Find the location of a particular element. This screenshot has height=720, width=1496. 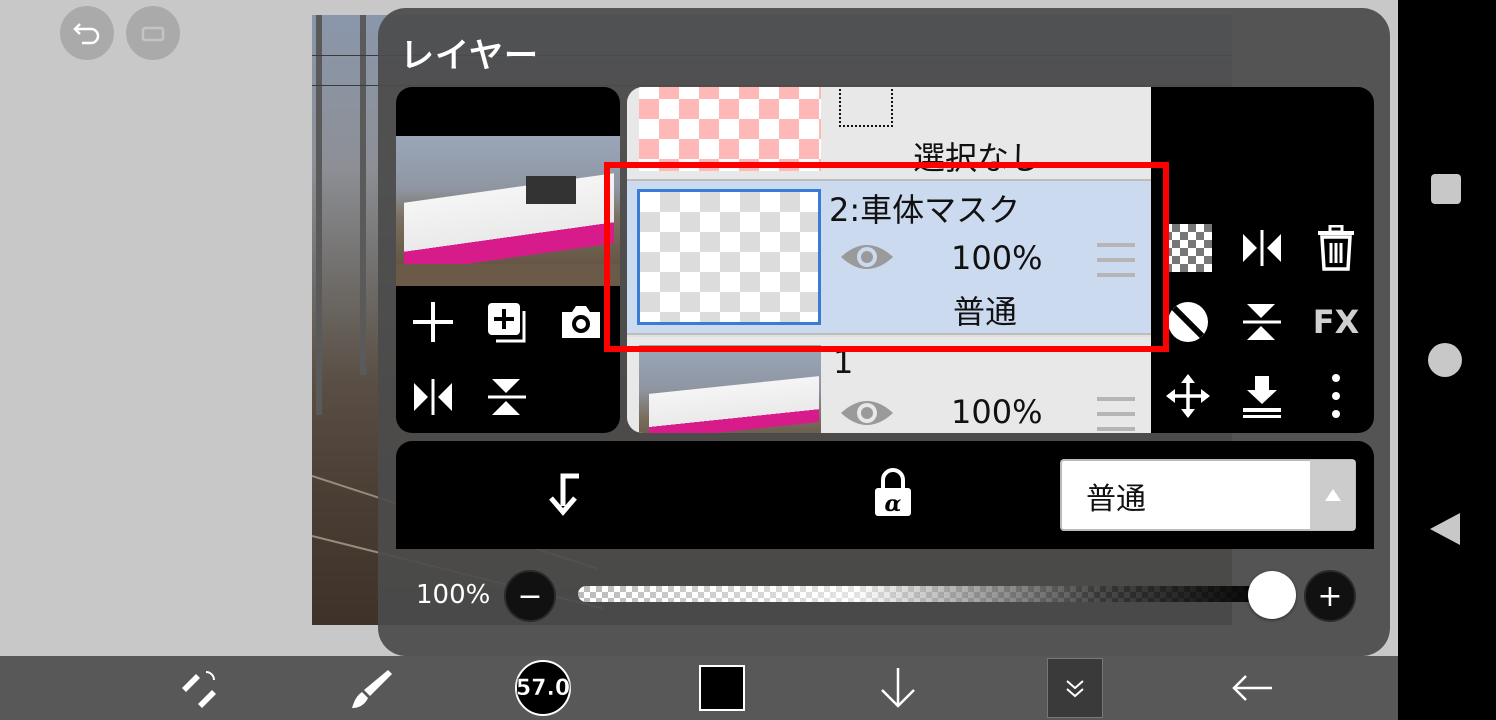

camera-icon is located at coordinates (581, 322).